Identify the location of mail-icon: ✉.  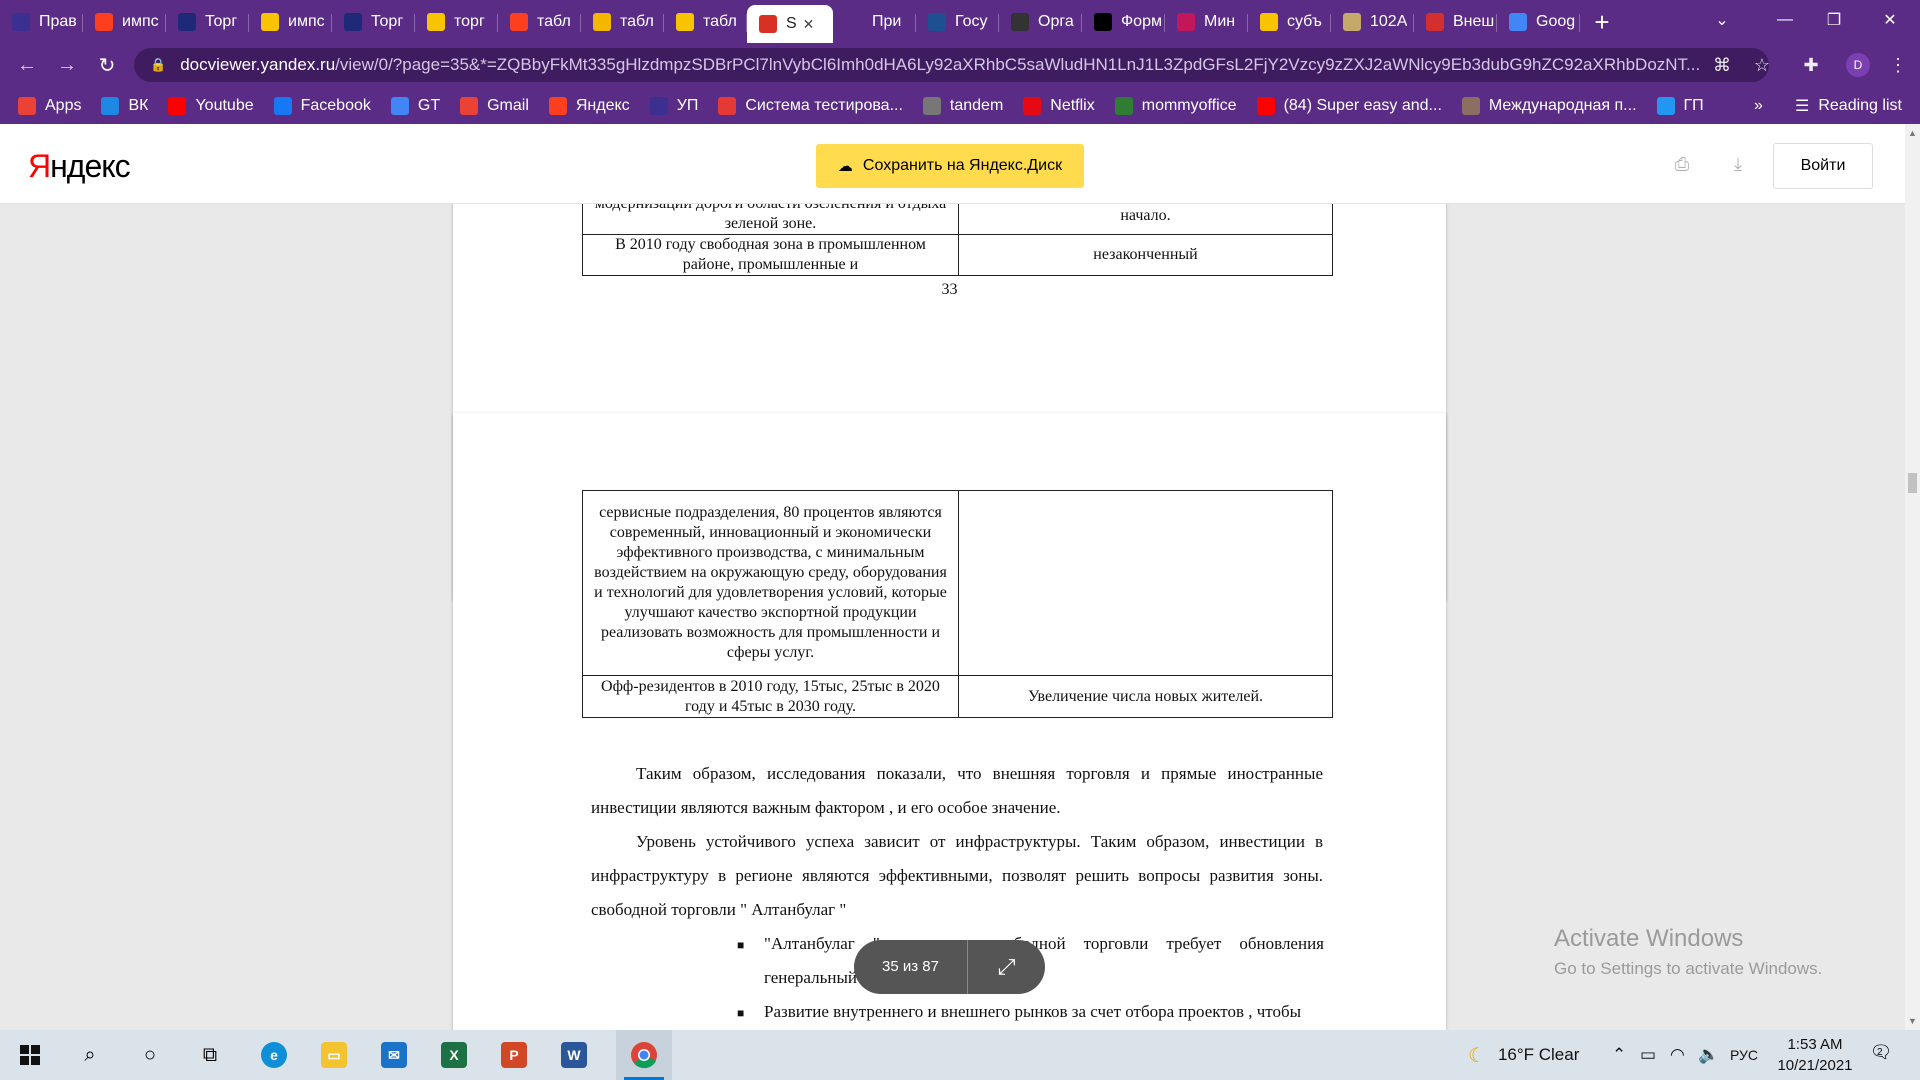
(394, 1055).